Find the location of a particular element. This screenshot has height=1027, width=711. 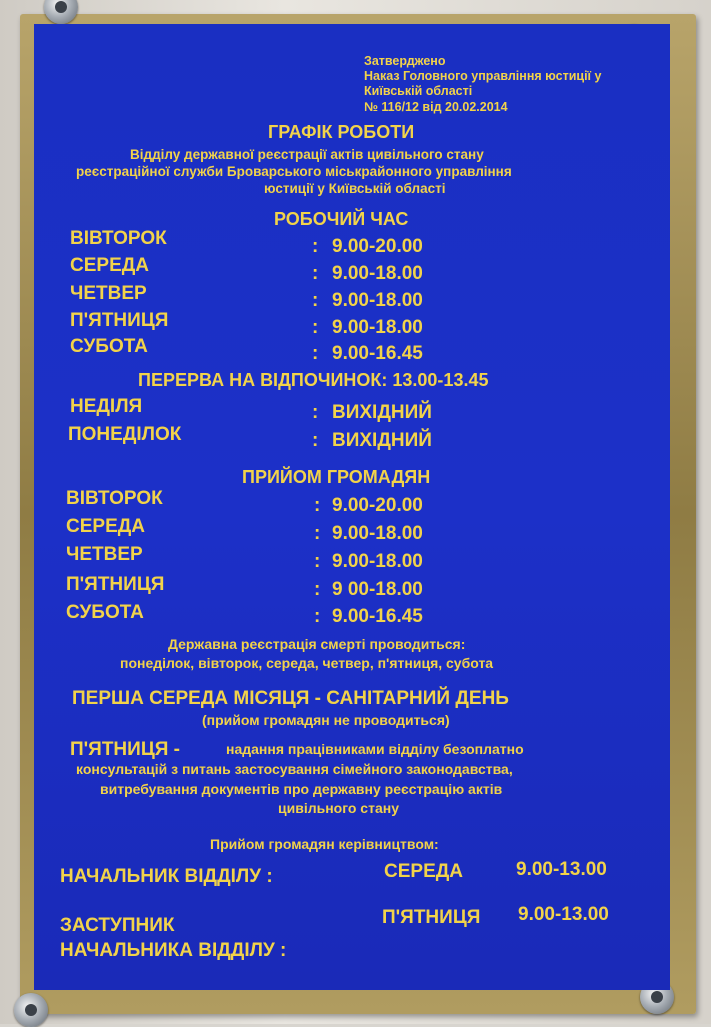

approval-line: Наказ Головного управління юстиції у is located at coordinates (483, 76).